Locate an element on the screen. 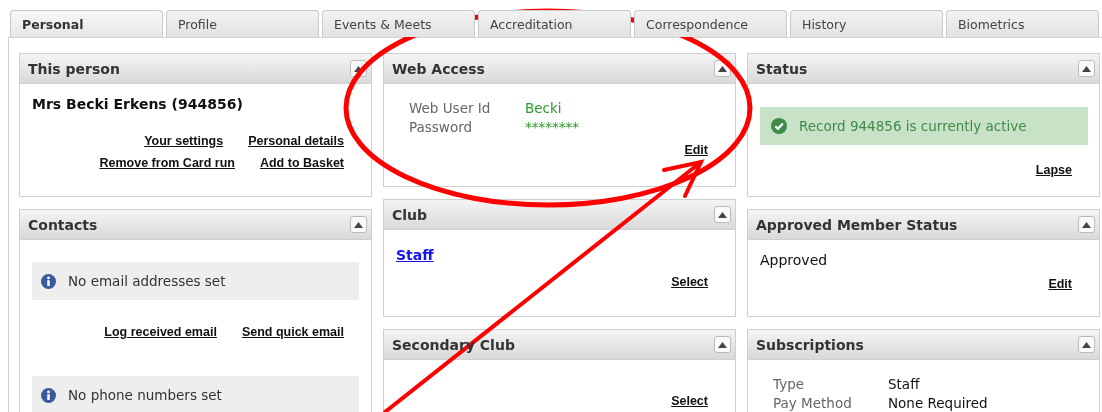  status-text: Approved is located at coordinates (794, 260).